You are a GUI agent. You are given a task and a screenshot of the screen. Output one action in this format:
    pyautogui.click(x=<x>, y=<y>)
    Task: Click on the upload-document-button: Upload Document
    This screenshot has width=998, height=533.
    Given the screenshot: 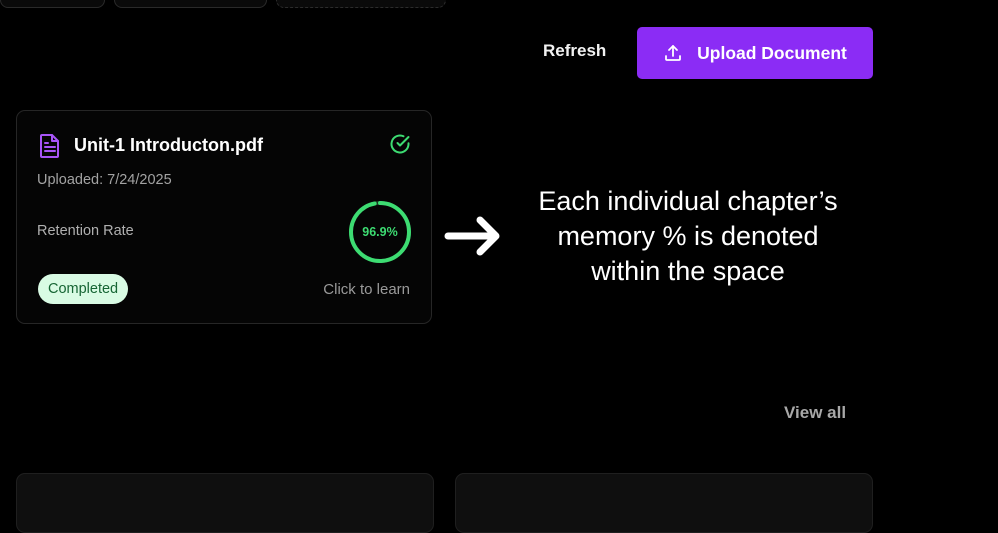 What is the action you would take?
    pyautogui.click(x=755, y=53)
    